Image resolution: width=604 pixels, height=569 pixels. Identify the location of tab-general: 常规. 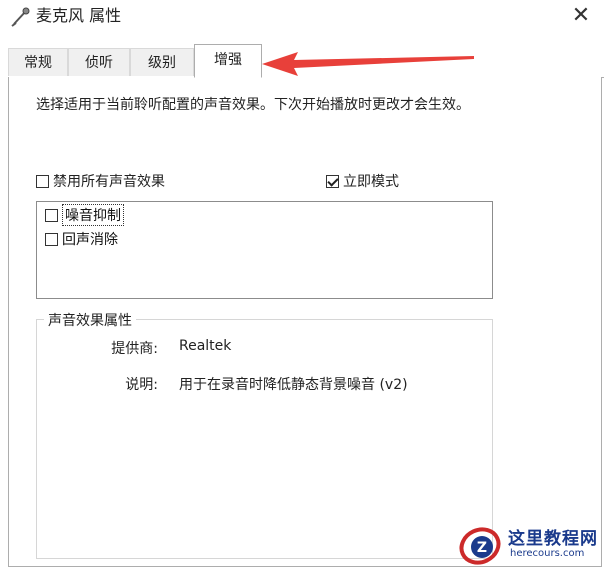
(38, 62).